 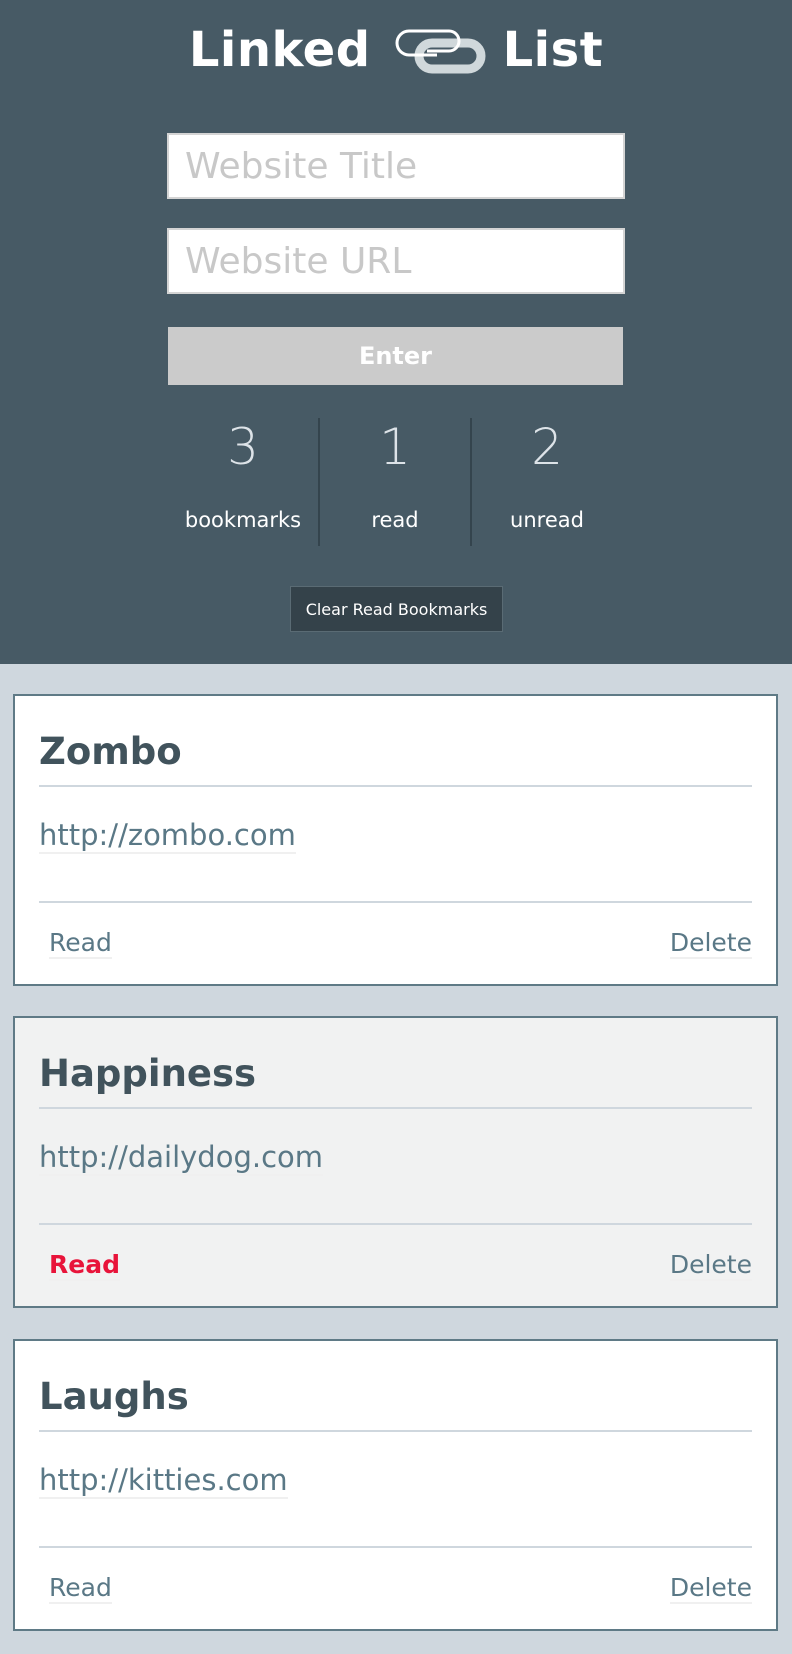 I want to click on bookmark-title: Laughs, so click(x=114, y=1396).